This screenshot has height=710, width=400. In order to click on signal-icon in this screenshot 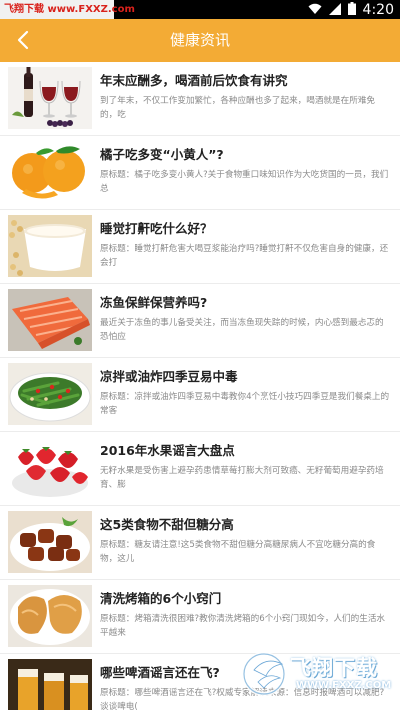, I will do `click(334, 9)`.